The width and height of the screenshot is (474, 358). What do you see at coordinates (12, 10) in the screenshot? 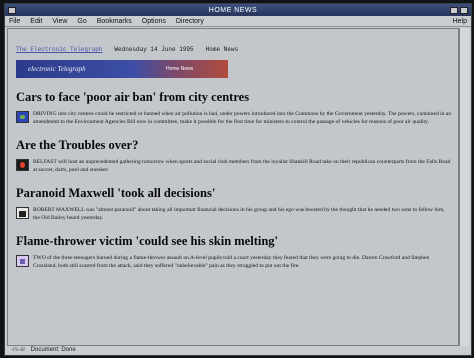
I see `system-menu-button` at bounding box center [12, 10].